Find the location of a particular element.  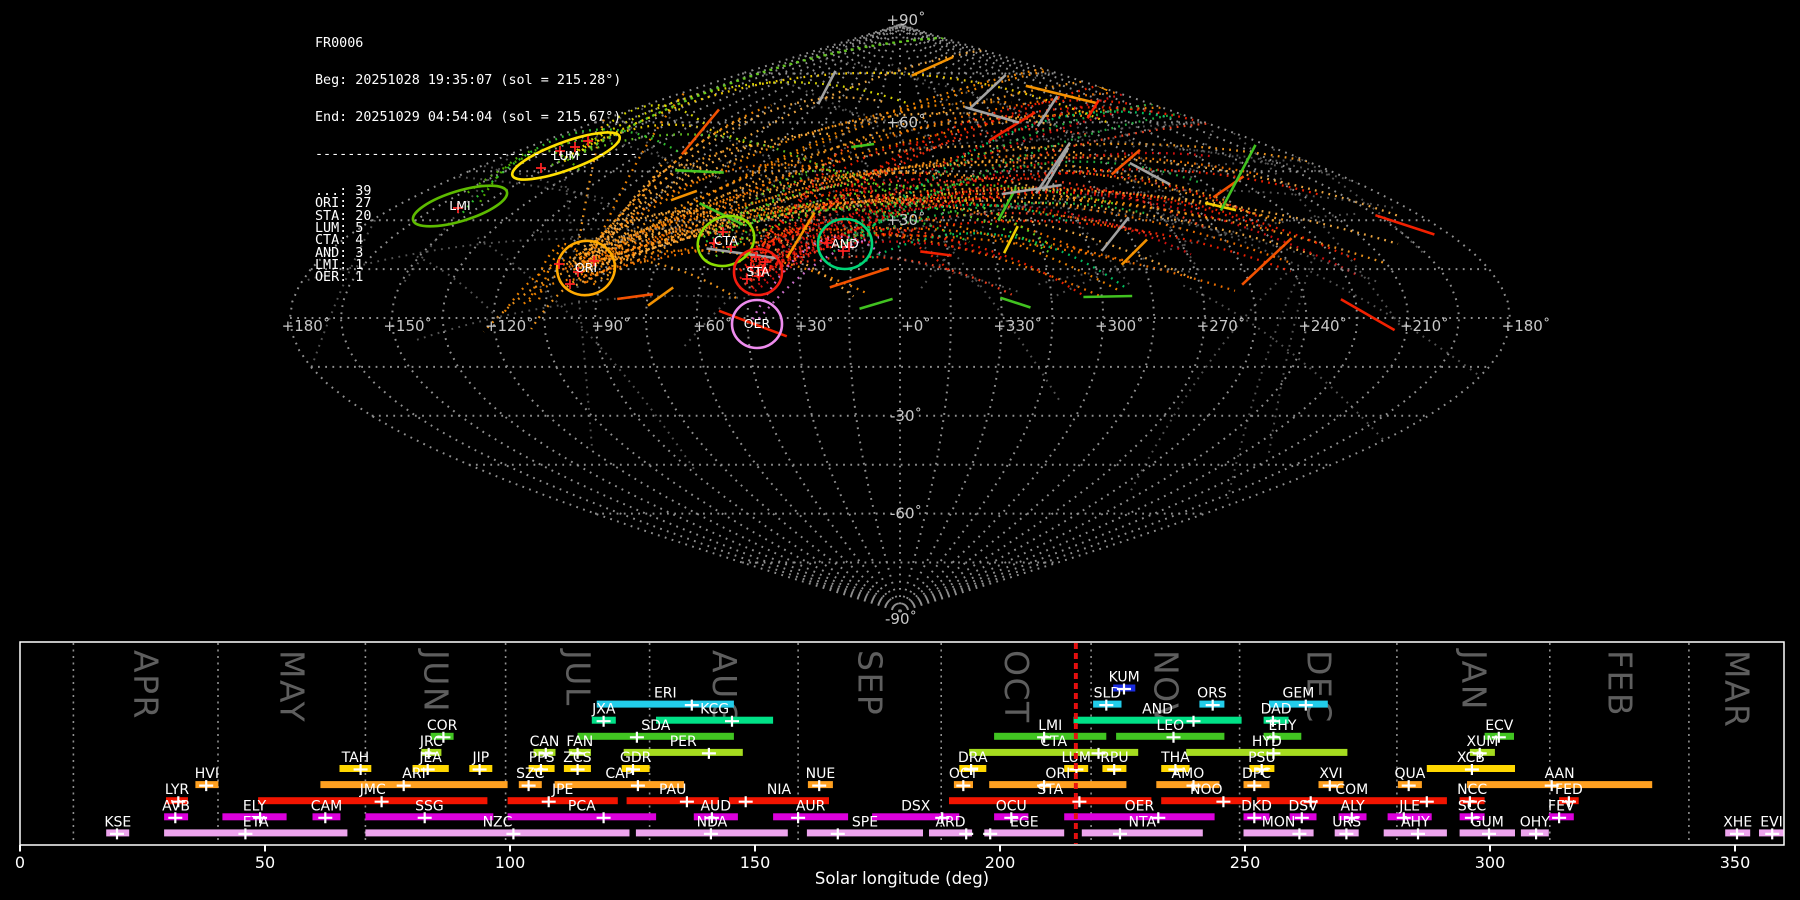

shower-label-PPS: PPS is located at coordinates (542, 758).